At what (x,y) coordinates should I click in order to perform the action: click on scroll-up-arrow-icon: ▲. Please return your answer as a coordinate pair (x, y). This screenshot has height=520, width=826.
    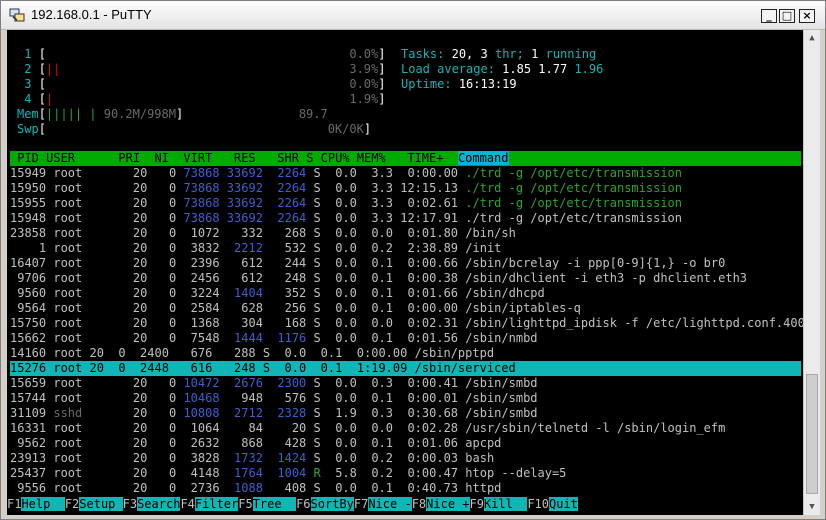
    Looking at the image, I should click on (812, 38).